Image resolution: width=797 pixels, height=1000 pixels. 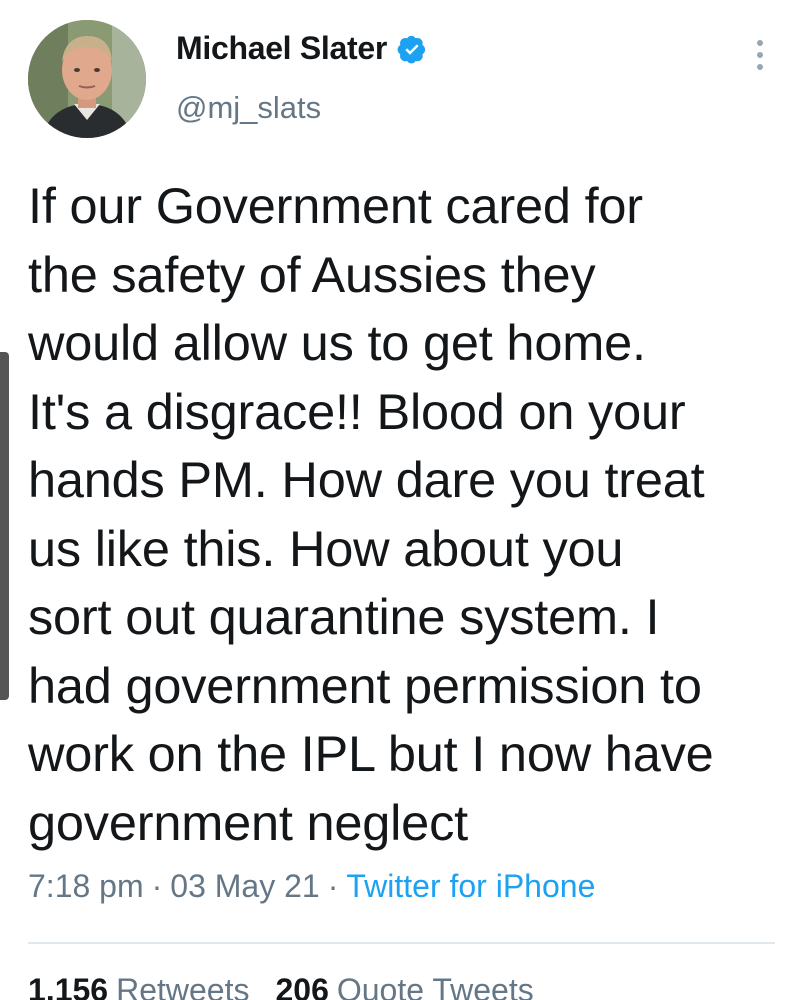 What do you see at coordinates (86, 886) in the screenshot?
I see `tweet-time: 7:18 pm` at bounding box center [86, 886].